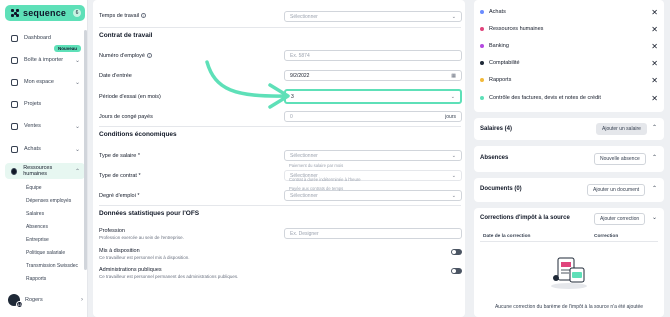 Image resolution: width=670 pixels, height=317 pixels. Describe the element at coordinates (126, 117) in the screenshot. I see `conges-label: Jours de congé payés` at that location.